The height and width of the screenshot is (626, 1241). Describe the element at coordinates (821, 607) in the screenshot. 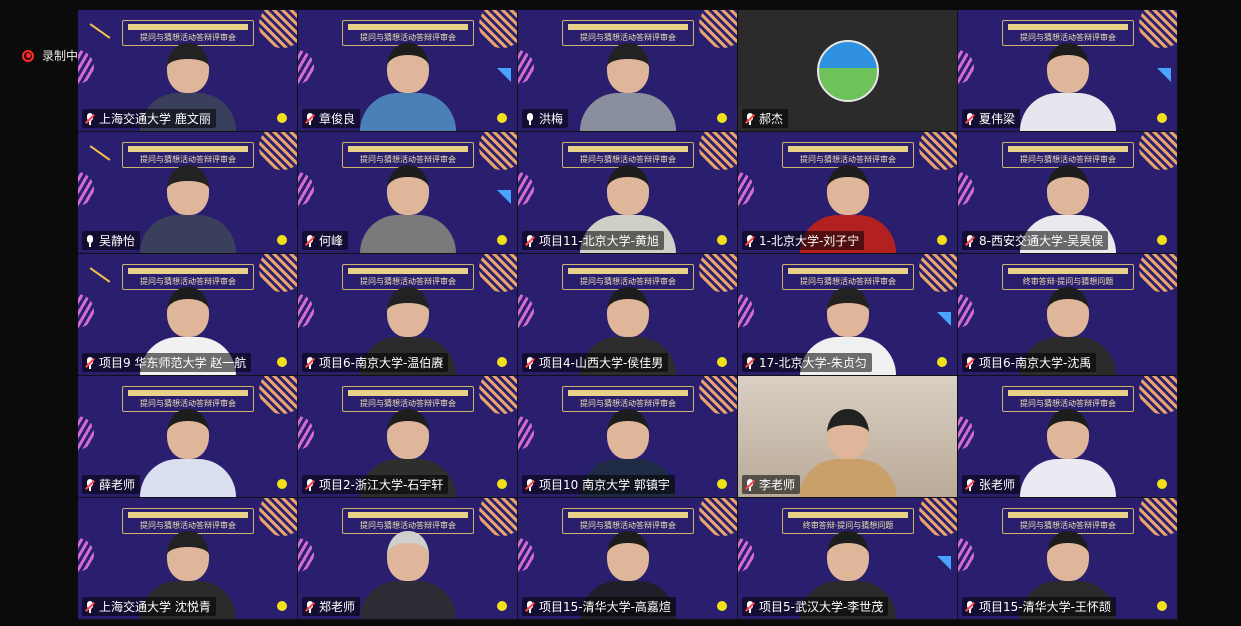

I see `participant-name: 项目5-武汉大学-李世茂` at that location.